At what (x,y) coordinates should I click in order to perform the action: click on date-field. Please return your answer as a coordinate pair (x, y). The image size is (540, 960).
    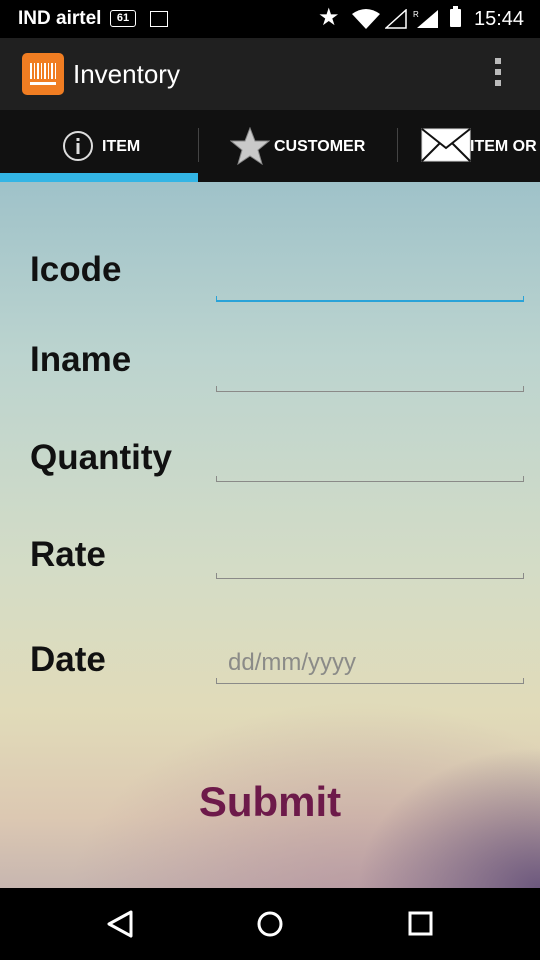
    Looking at the image, I should click on (371, 663).